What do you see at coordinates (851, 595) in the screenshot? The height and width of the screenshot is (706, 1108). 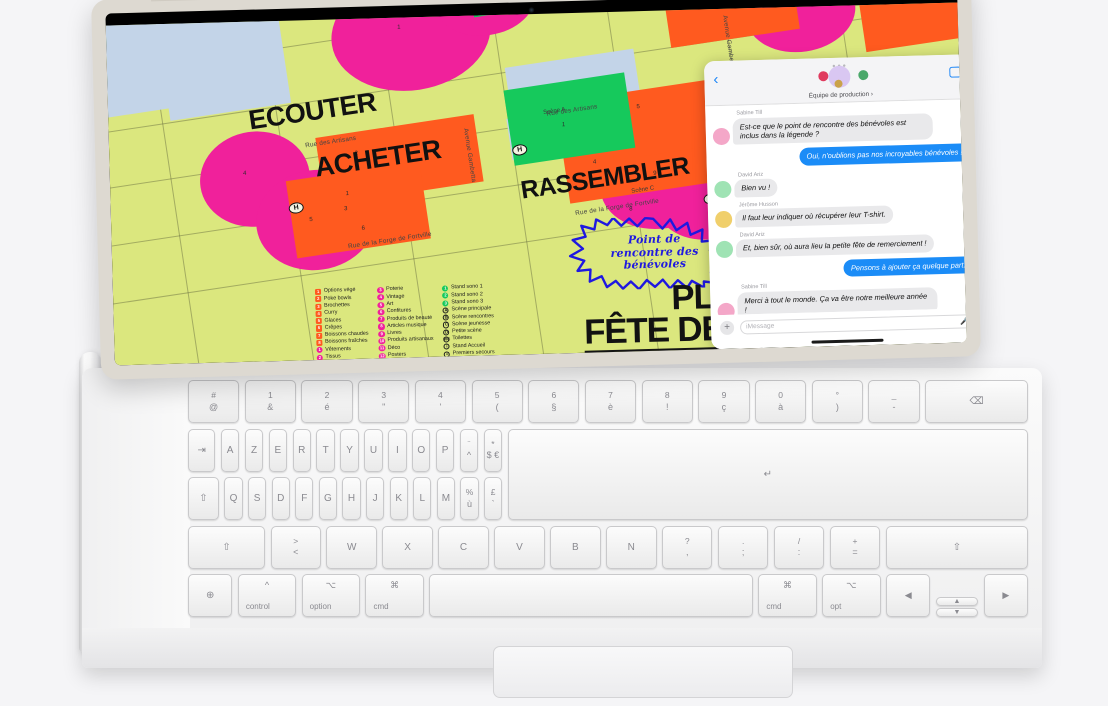 I see `option-right-key: ⌥ opt` at bounding box center [851, 595].